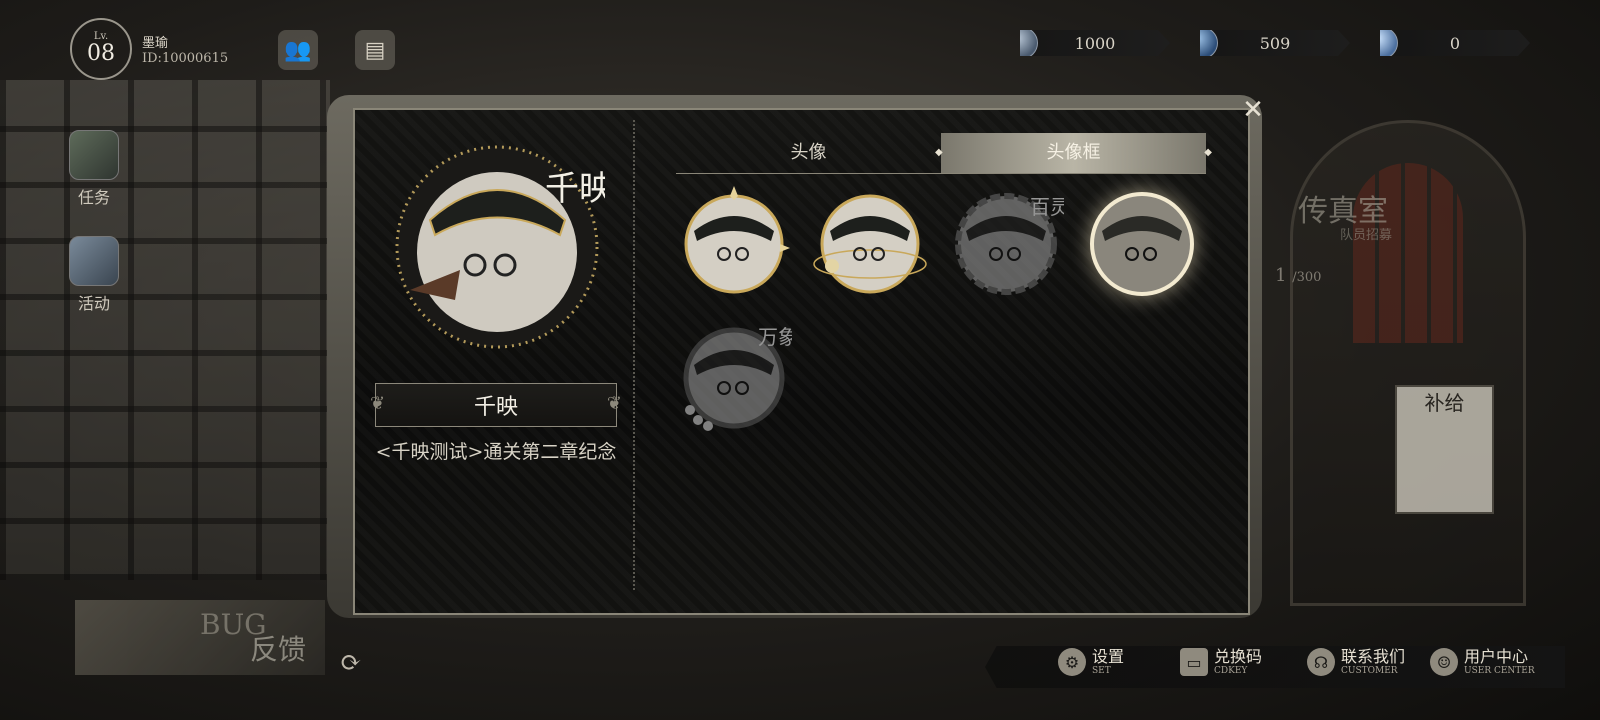 The image size is (1600, 720). What do you see at coordinates (495, 407) in the screenshot?
I see `frame-name: 千映` at bounding box center [495, 407].